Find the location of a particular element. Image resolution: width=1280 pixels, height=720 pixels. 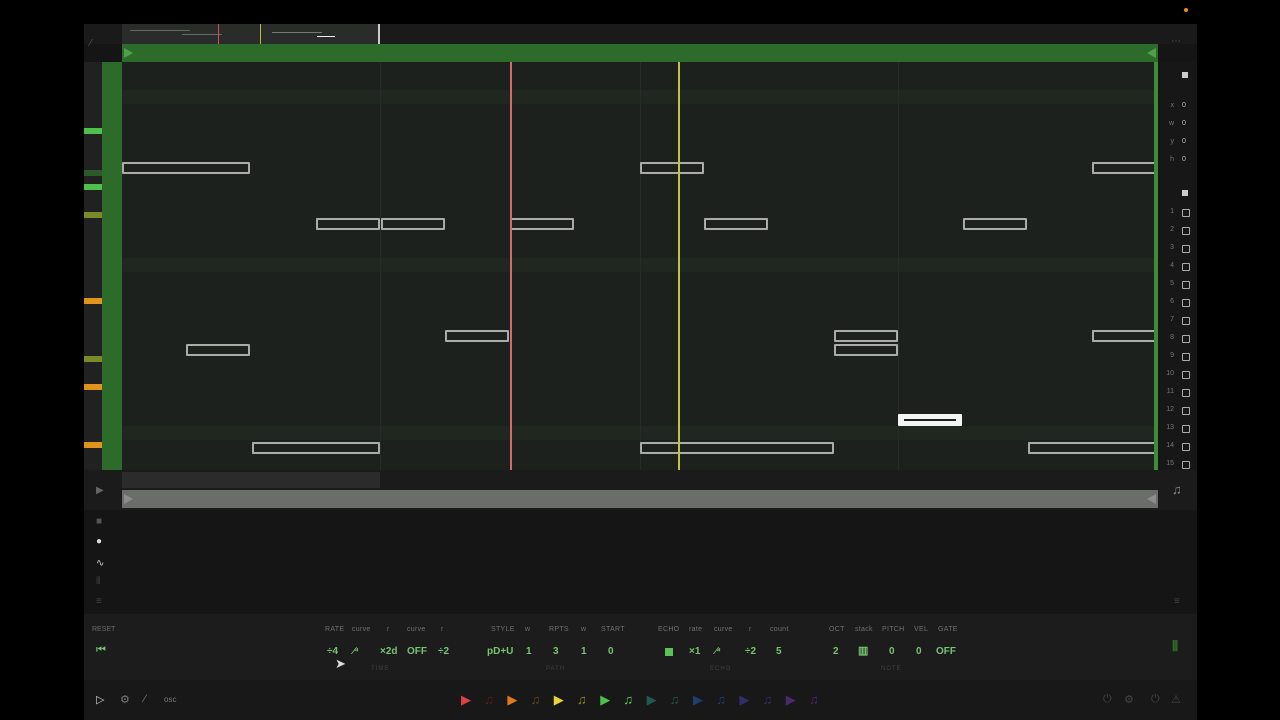

yellow-note-icon: ♫ is located at coordinates (582, 699).